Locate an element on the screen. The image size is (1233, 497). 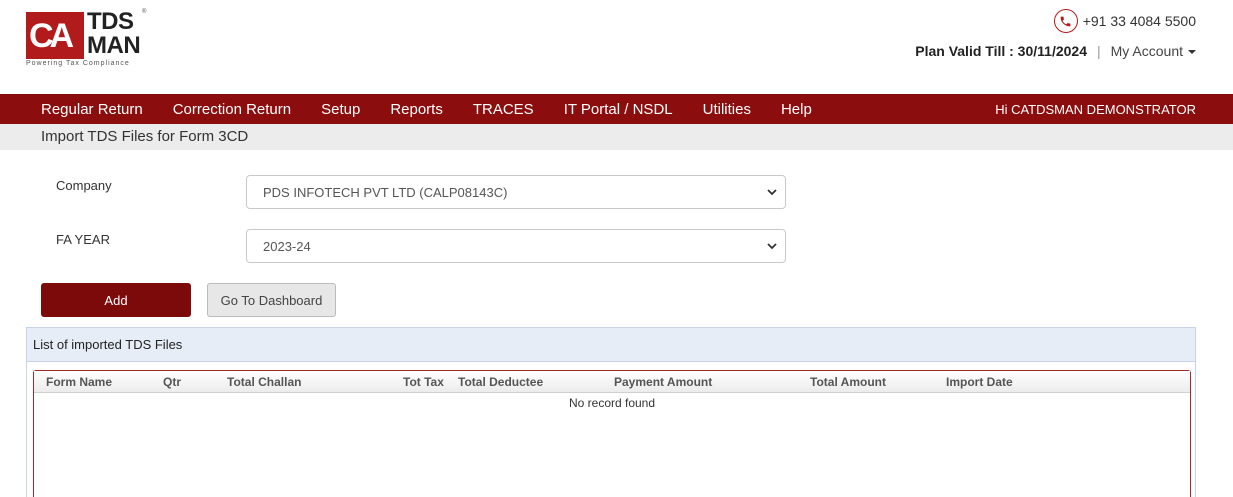
nav-regular-return: Regular Return is located at coordinates (92, 109).